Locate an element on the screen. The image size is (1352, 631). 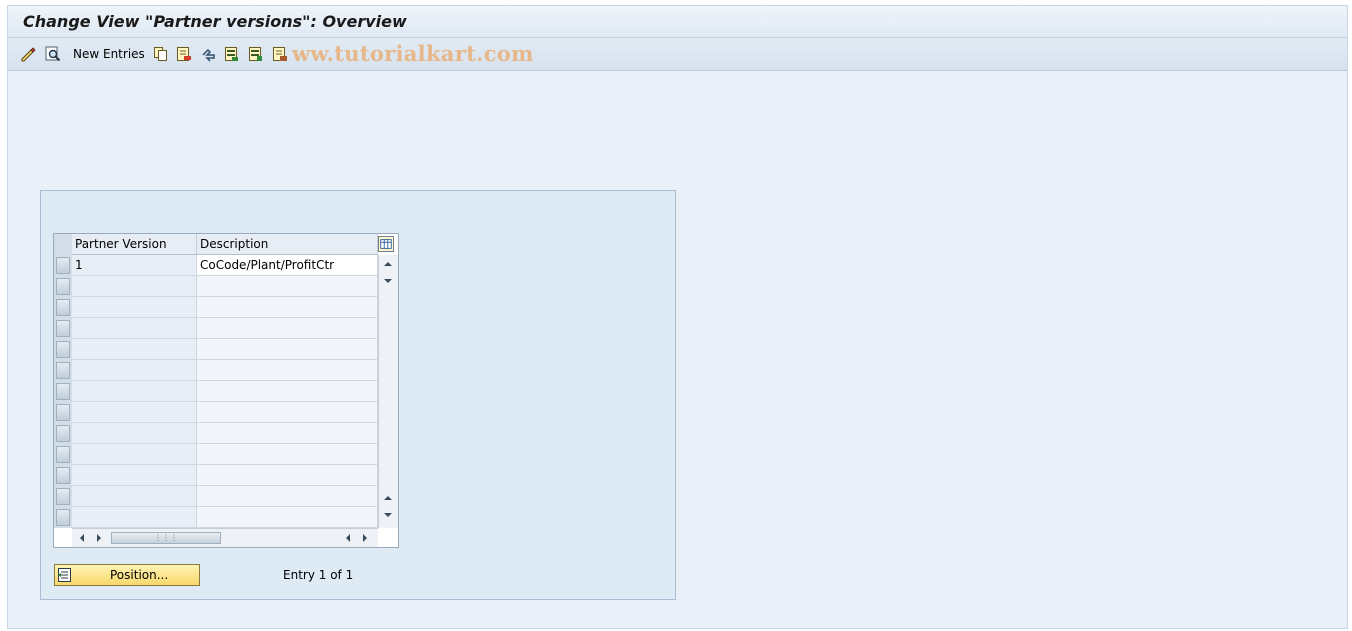
find-icon is located at coordinates (53, 54).